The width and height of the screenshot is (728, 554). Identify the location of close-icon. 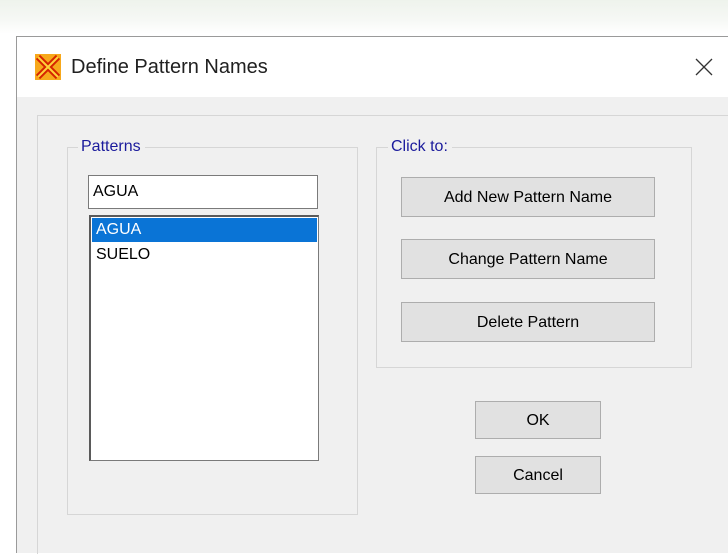
(704, 67).